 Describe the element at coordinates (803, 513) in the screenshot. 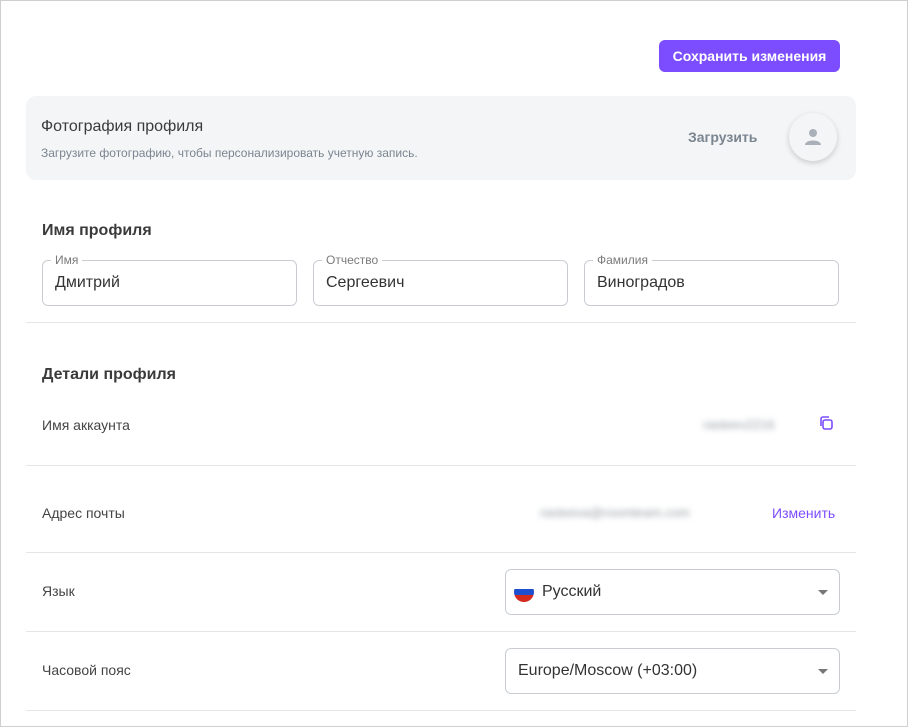

I see `change-email-link: Изменить` at that location.